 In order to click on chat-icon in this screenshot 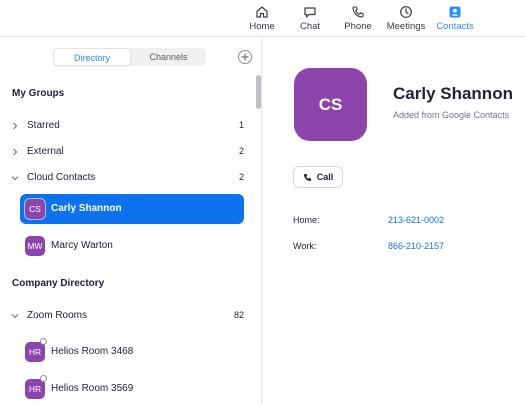, I will do `click(310, 12)`.